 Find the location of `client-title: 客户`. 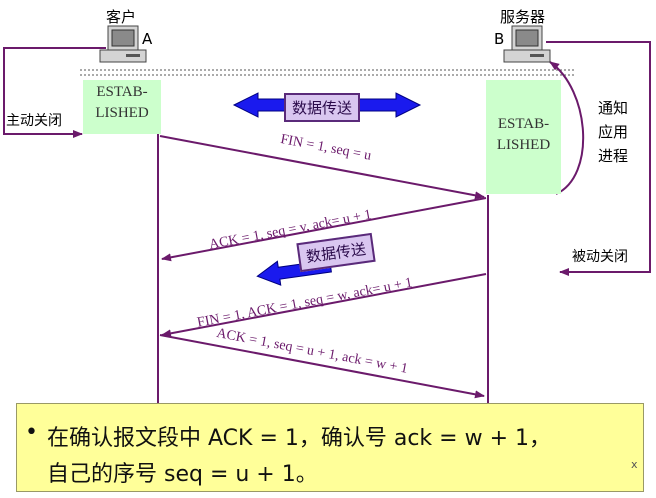

client-title: 客户 is located at coordinates (121, 17).